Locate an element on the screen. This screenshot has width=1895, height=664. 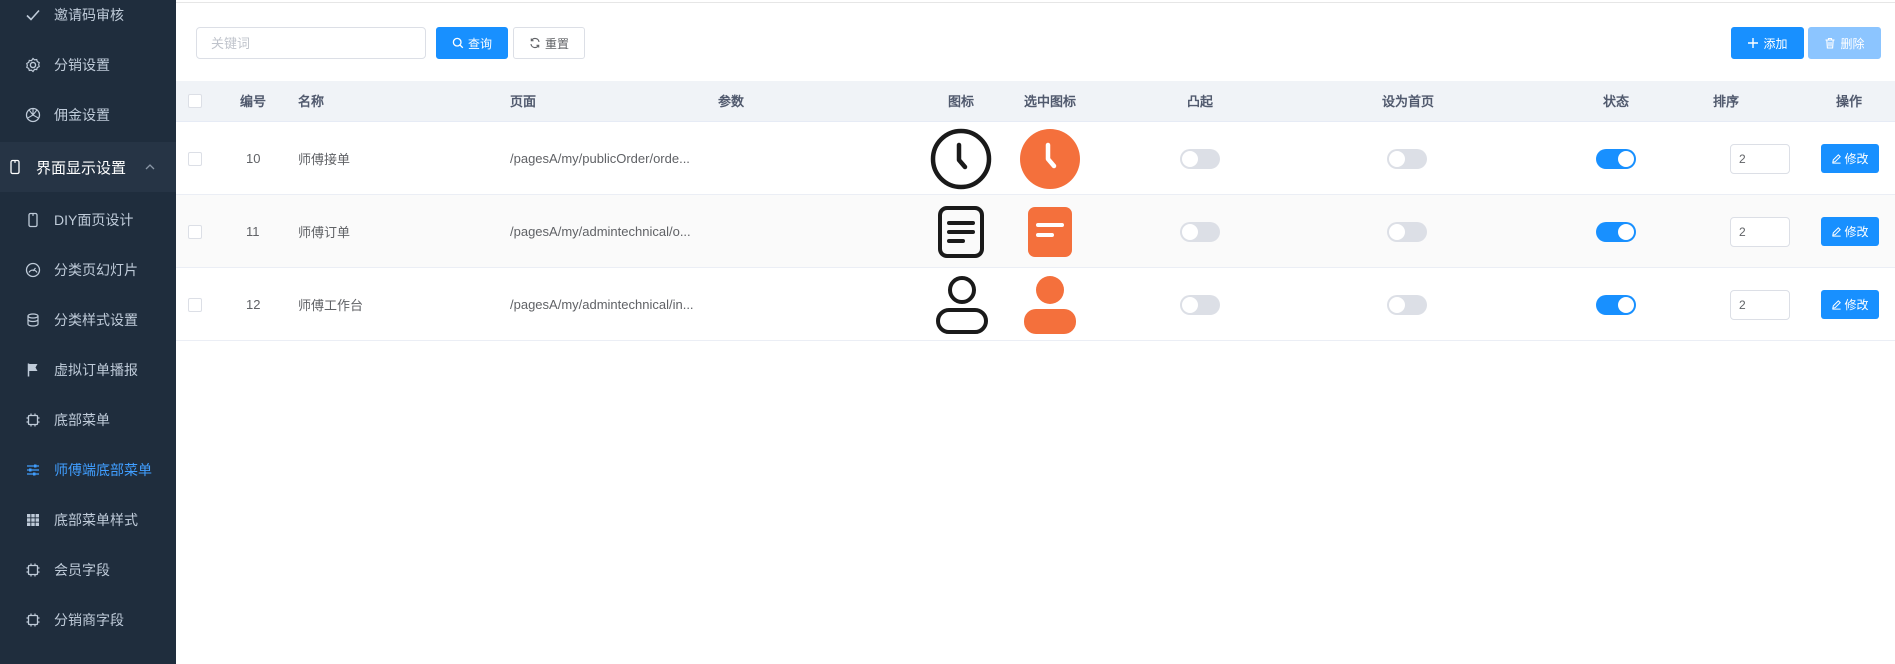
table-header: 编号 名称 页面 参数 图标 选中图标 凸起 设为首页 状态 排序 操作 is located at coordinates (1035, 101).